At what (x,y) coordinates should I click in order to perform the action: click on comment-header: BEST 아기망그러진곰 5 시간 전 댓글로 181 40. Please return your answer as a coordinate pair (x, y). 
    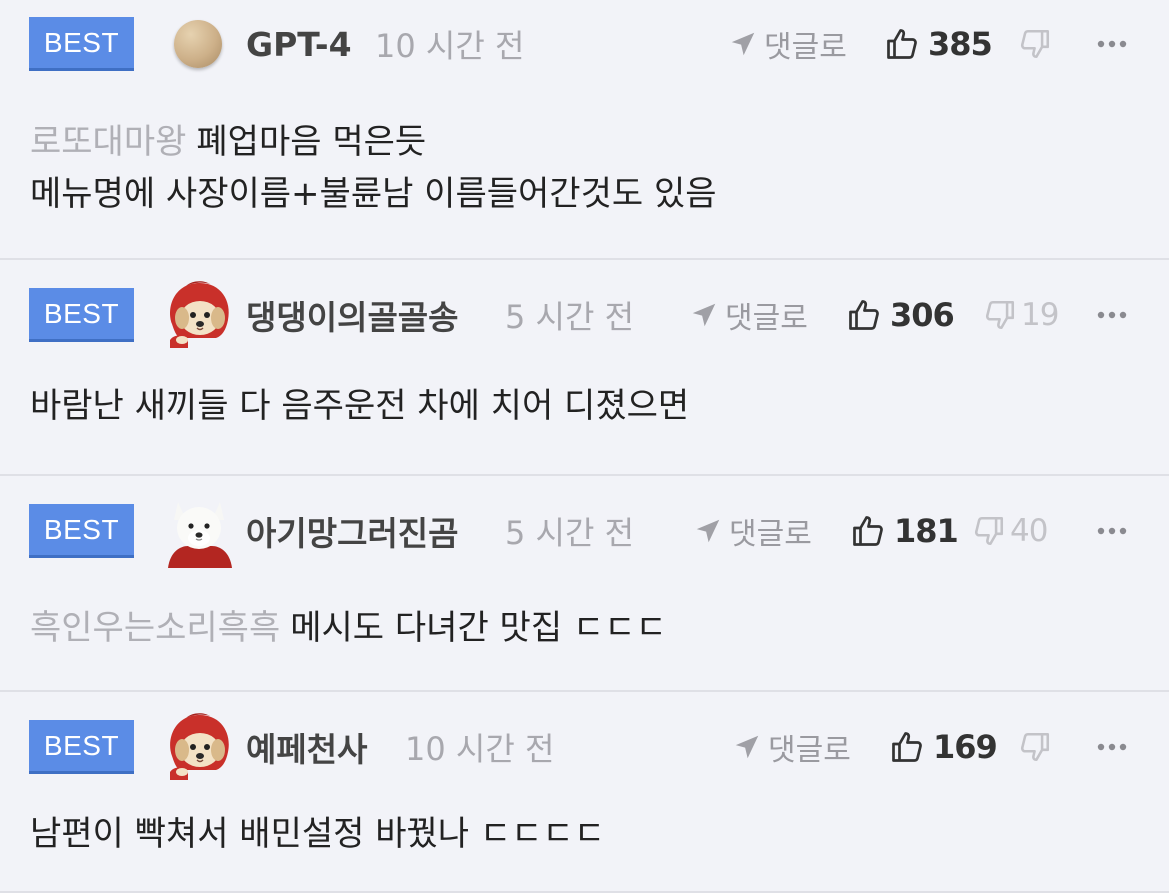
    Looking at the image, I should click on (584, 531).